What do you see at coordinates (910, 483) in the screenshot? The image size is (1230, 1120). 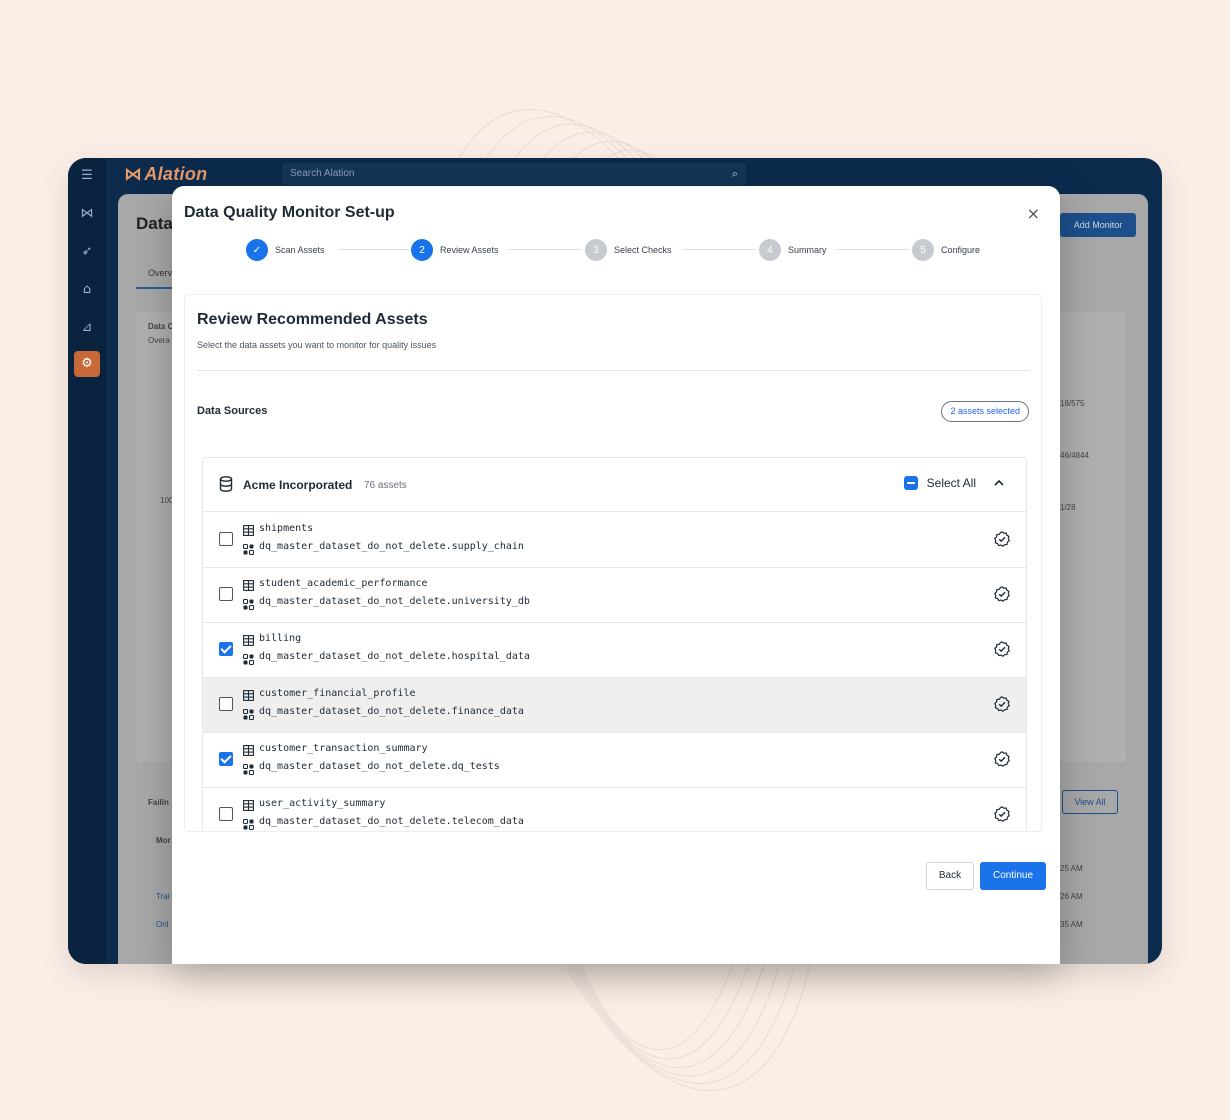 I see `indeterminate-checkbox-icon` at bounding box center [910, 483].